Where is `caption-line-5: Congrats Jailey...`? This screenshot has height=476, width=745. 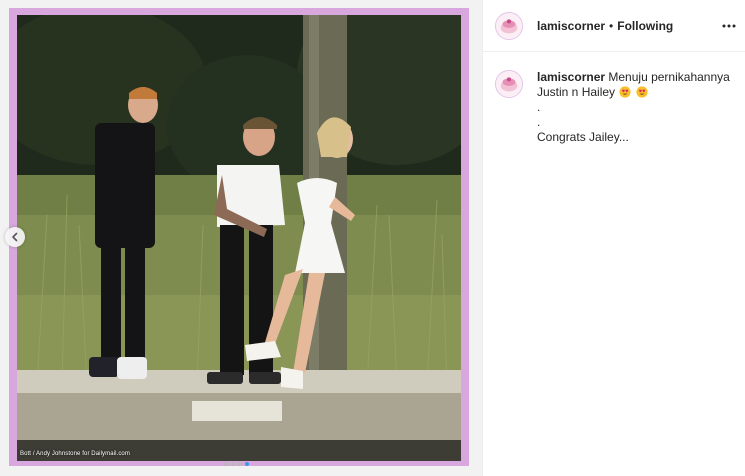
caption-line-5: Congrats Jailey... is located at coordinates (583, 137).